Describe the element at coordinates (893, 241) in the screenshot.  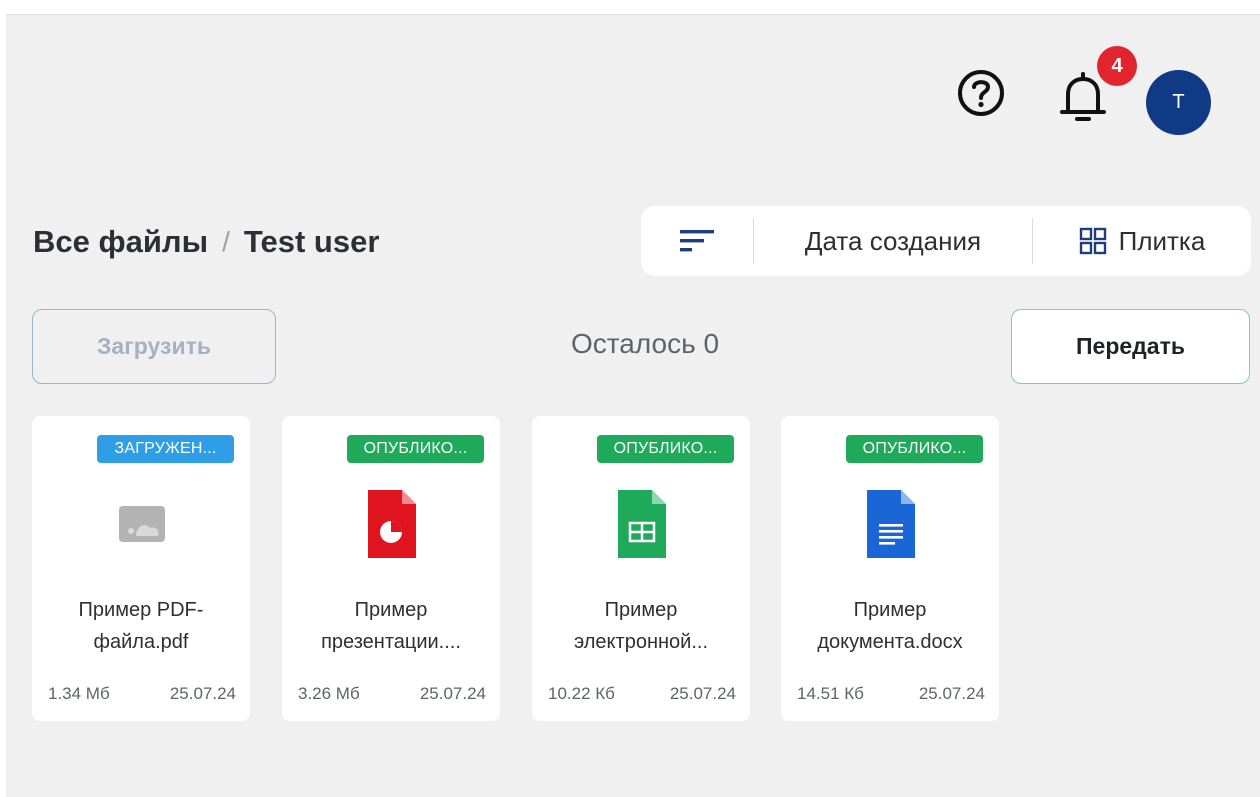
I see `sort-field-select: Дата создания` at that location.